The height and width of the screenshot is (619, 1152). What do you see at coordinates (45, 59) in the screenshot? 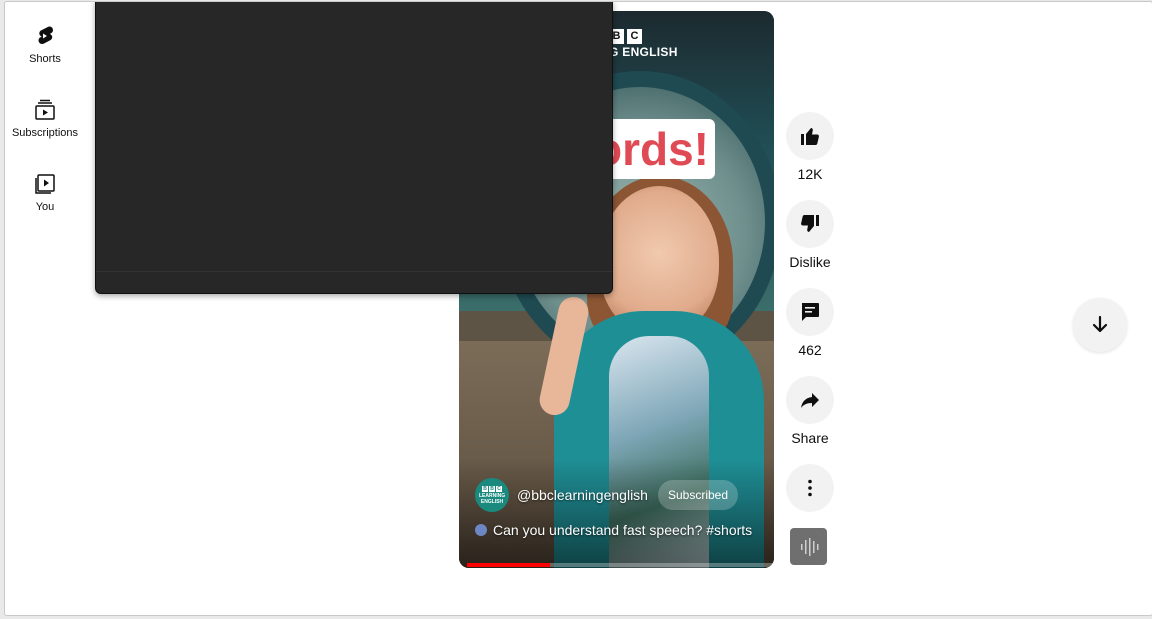
I see `sidebar-item-label: Shorts` at bounding box center [45, 59].